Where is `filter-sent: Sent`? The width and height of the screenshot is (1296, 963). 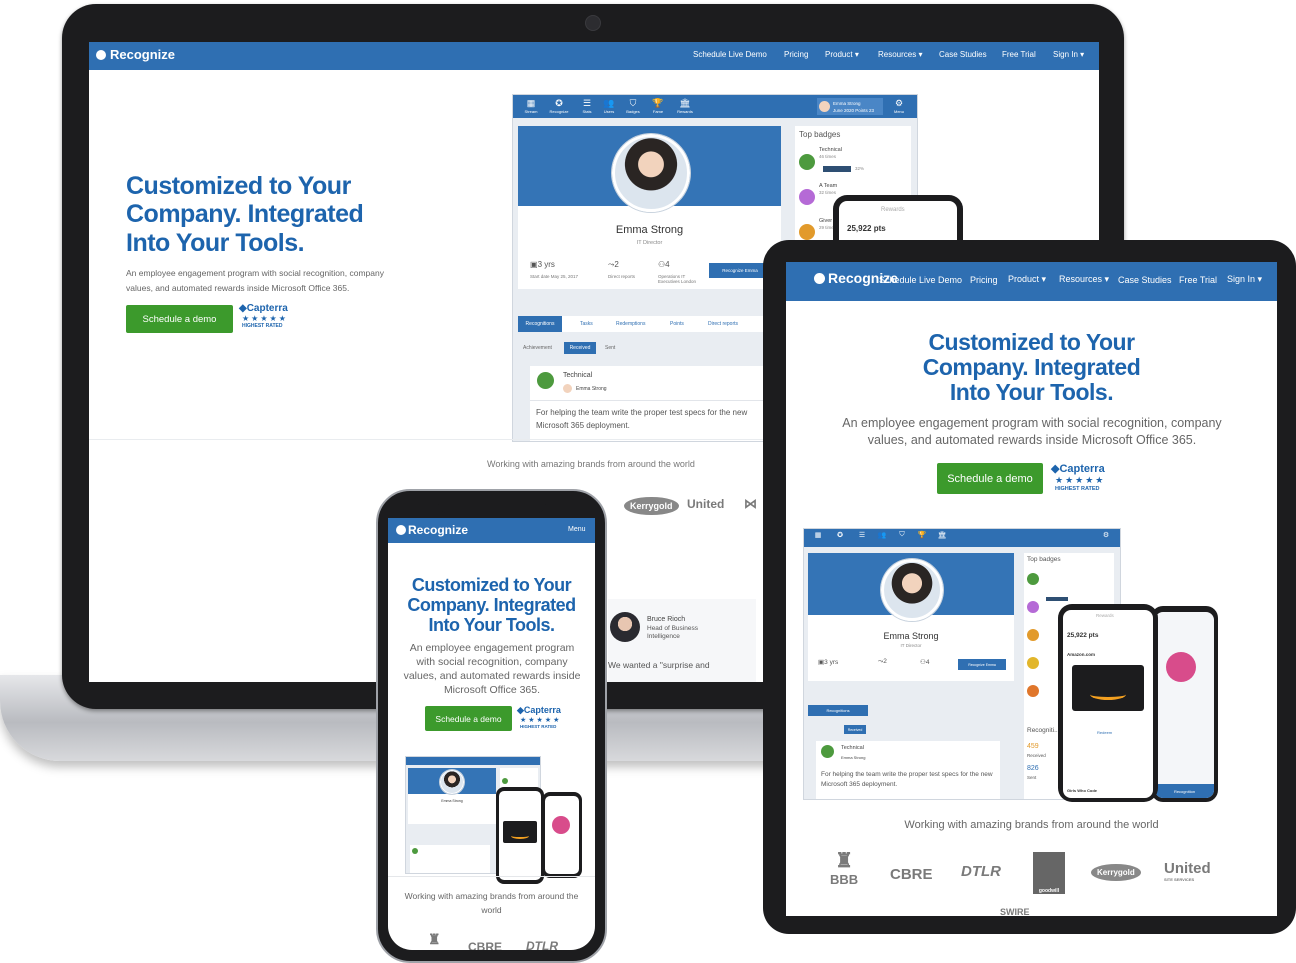 filter-sent: Sent is located at coordinates (610, 348).